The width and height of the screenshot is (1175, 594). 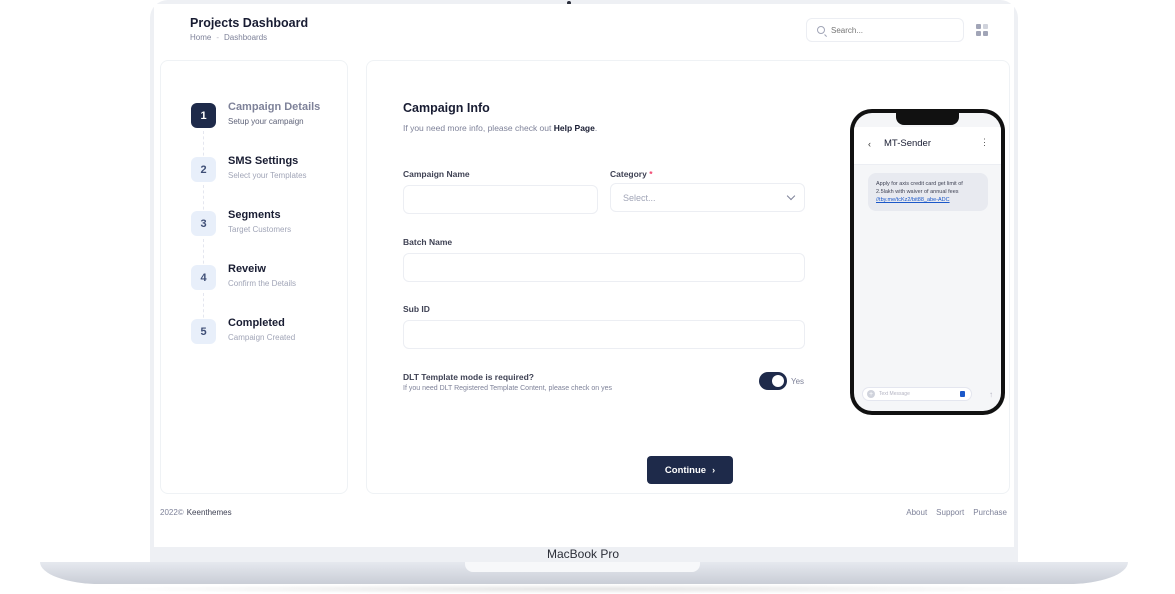 I want to click on dlt-toggle-label: Yes, so click(x=798, y=381).